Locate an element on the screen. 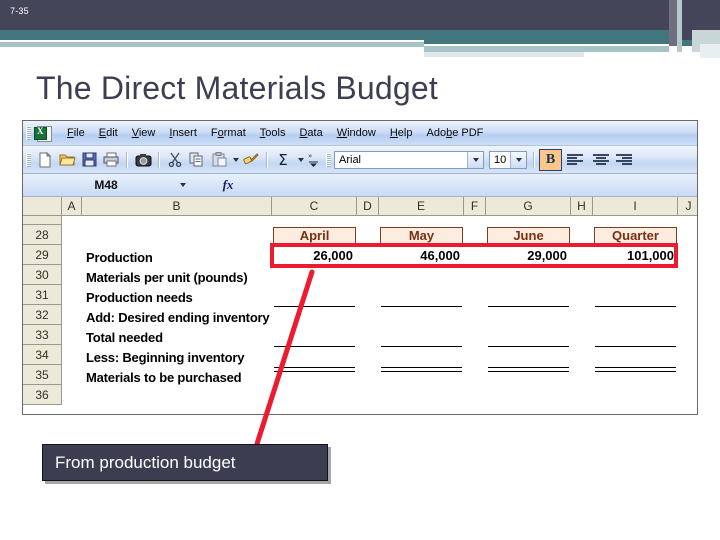 This screenshot has width=720, height=540. row-label-3: Add: Desired ending inventory is located at coordinates (178, 317).